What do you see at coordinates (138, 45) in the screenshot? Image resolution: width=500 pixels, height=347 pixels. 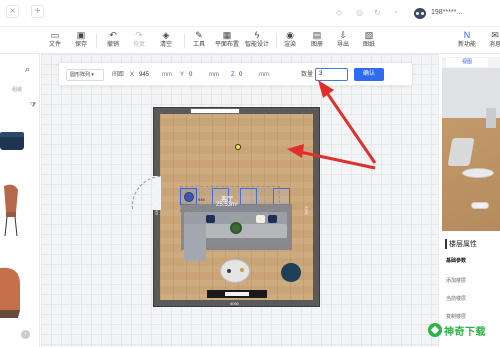 I see `redo-label: 恢复` at bounding box center [138, 45].